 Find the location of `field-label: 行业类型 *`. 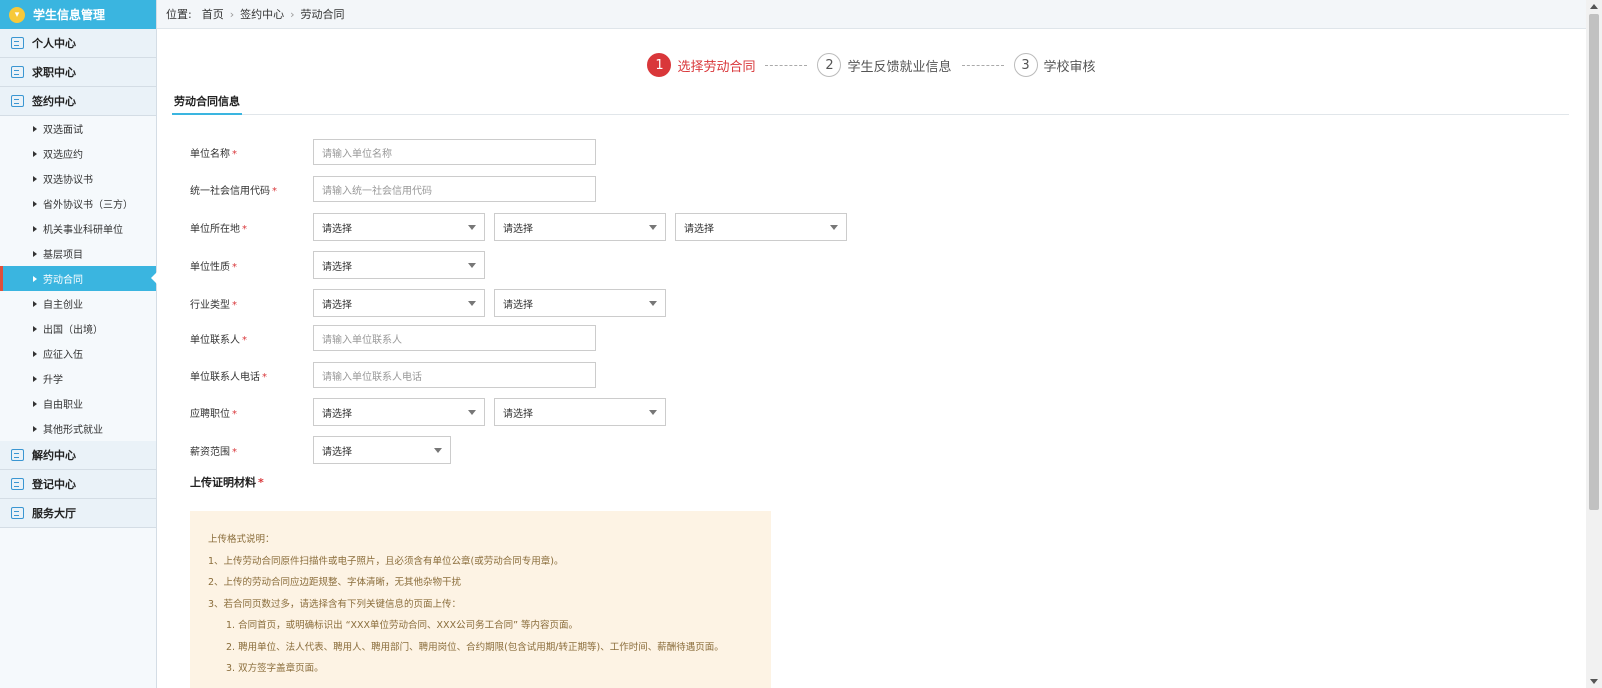

field-label: 行业类型 * is located at coordinates (251, 303).